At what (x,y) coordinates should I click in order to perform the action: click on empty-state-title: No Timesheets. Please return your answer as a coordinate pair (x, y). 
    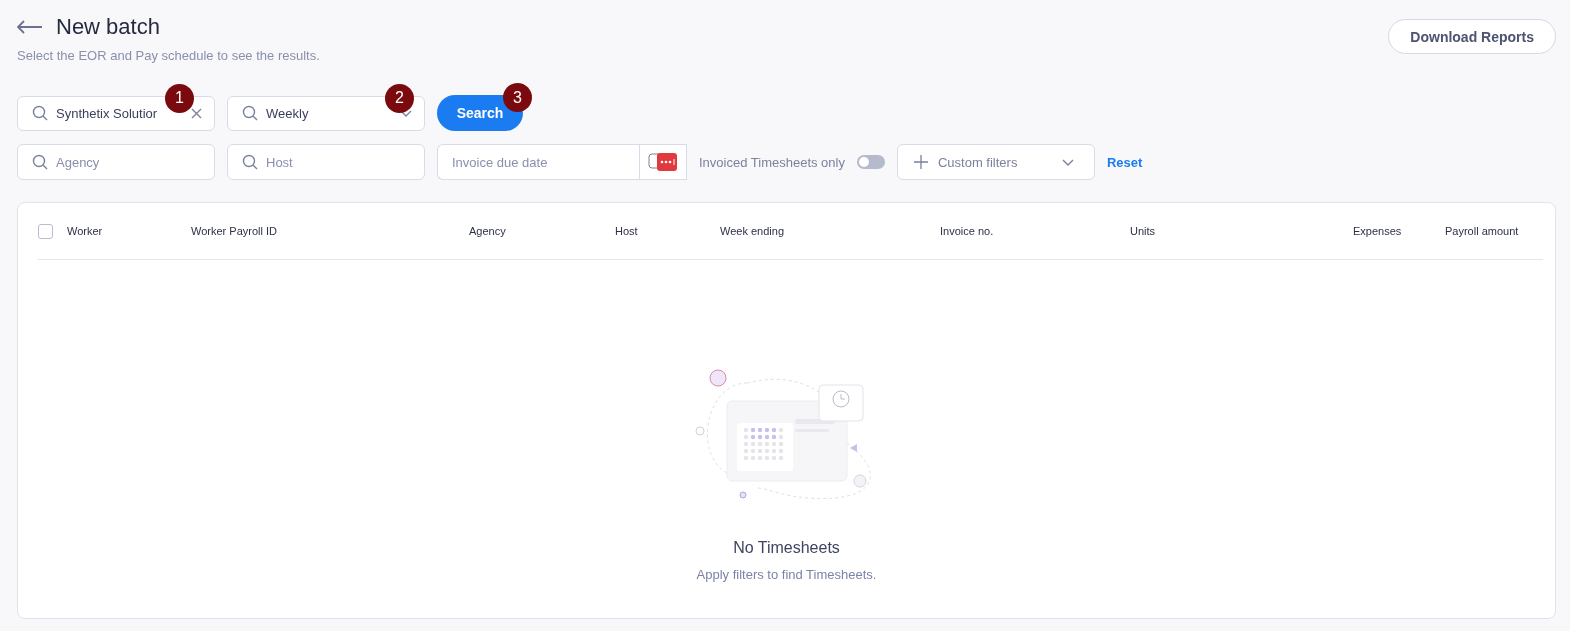
    Looking at the image, I should click on (786, 548).